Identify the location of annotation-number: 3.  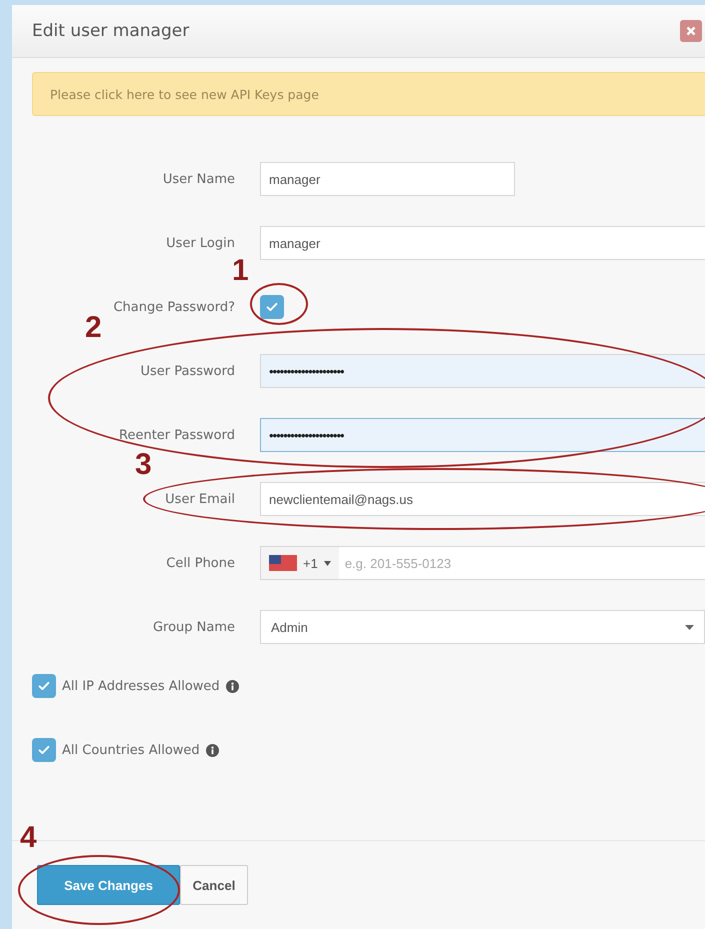
(143, 465).